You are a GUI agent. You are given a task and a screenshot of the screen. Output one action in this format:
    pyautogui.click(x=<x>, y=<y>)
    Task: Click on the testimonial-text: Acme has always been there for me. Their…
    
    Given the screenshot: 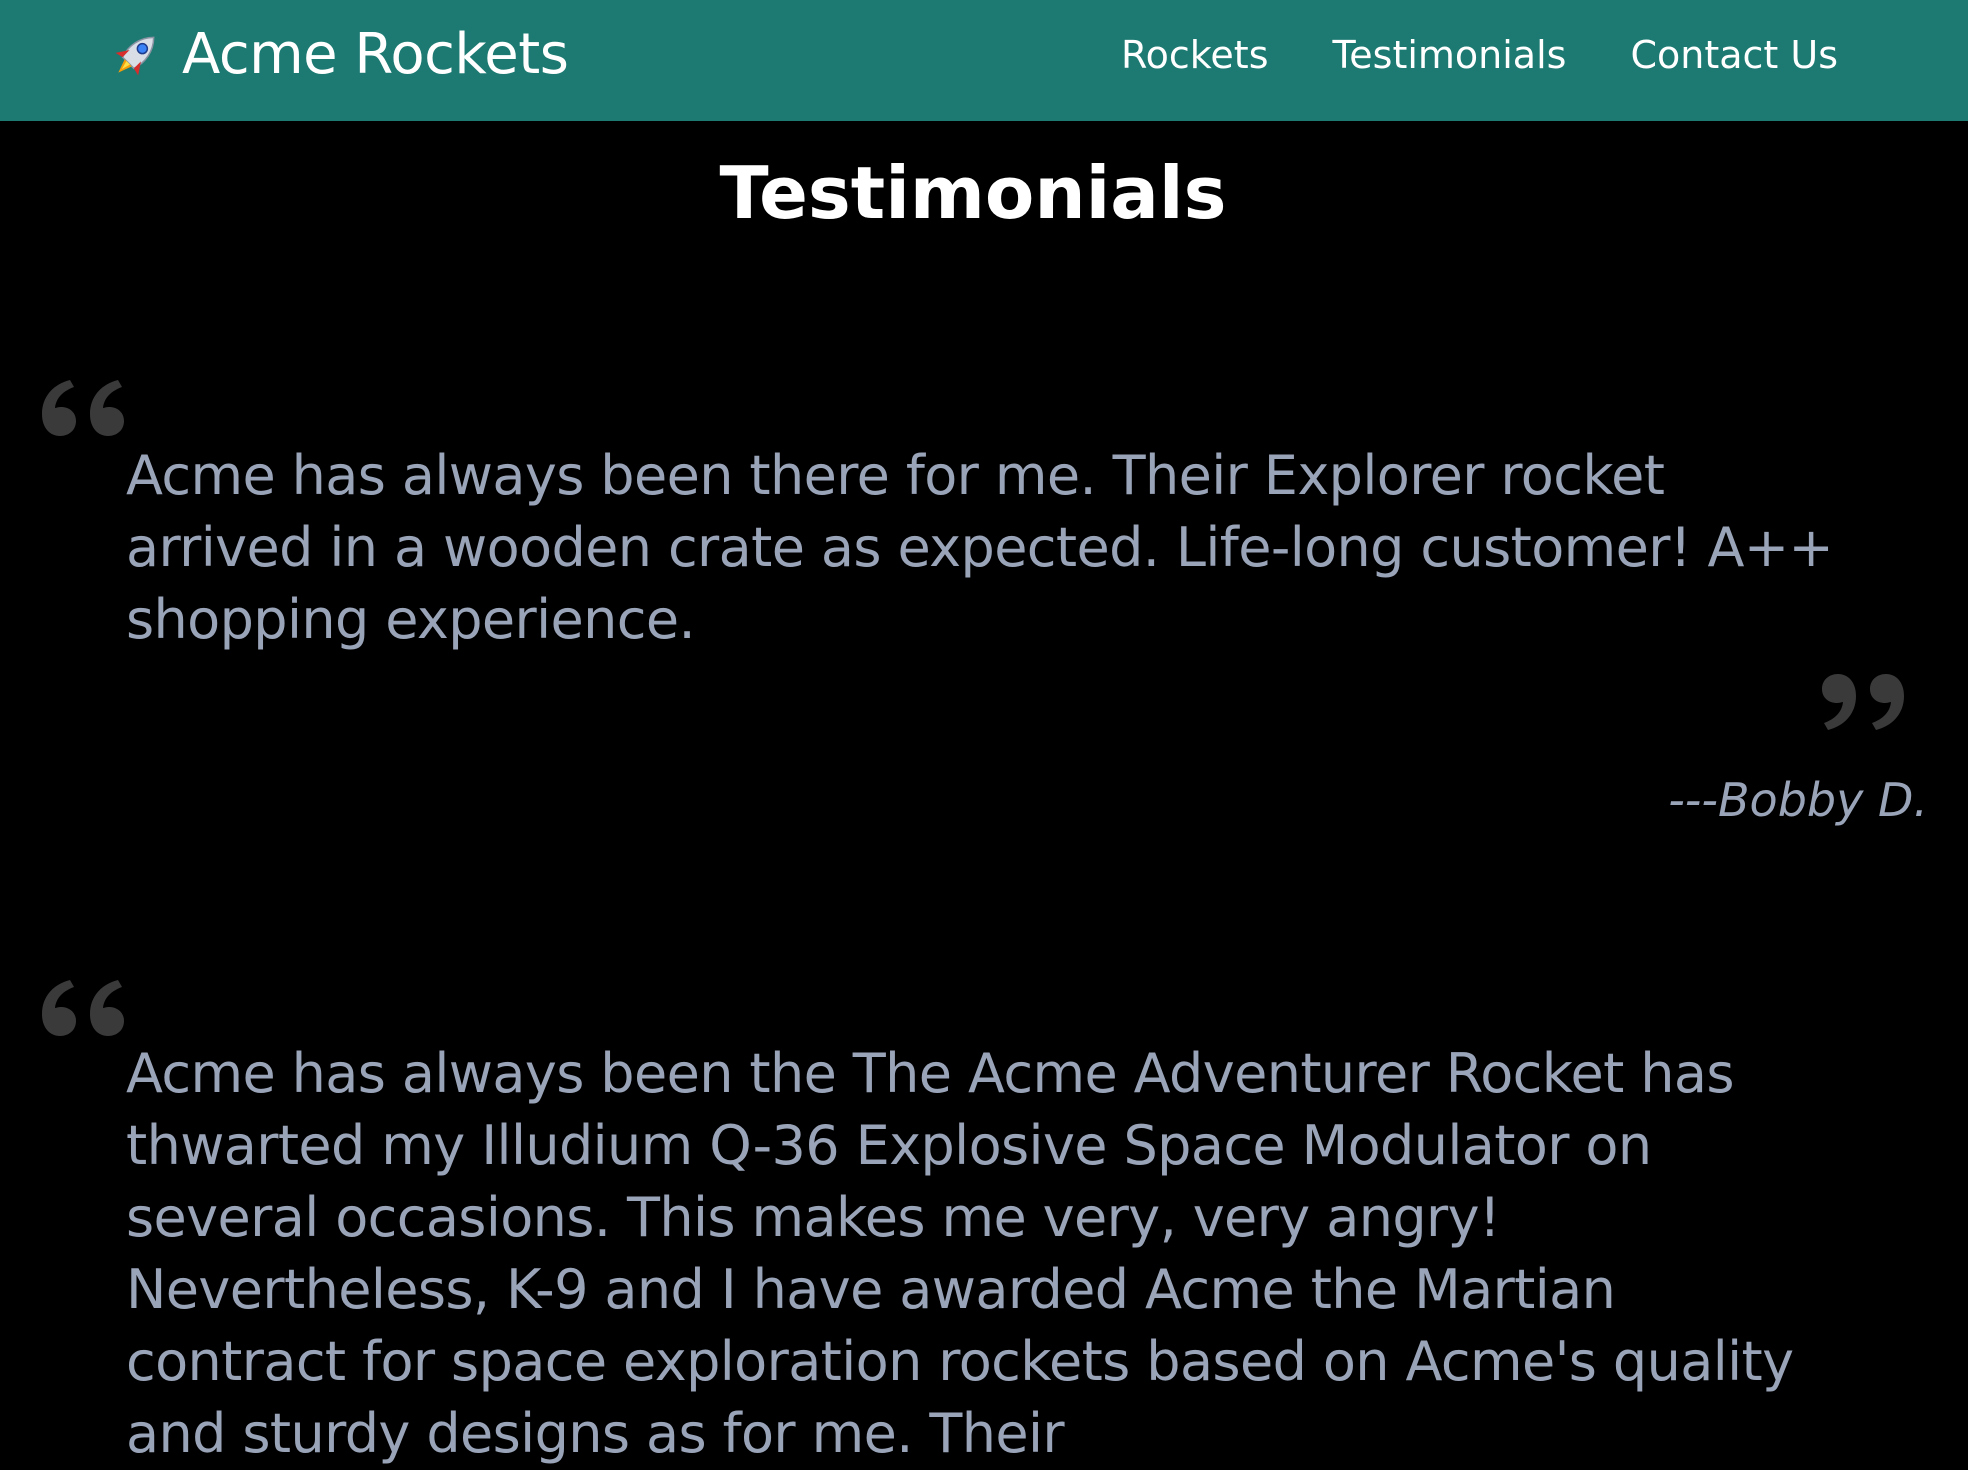 What is the action you would take?
    pyautogui.click(x=980, y=547)
    